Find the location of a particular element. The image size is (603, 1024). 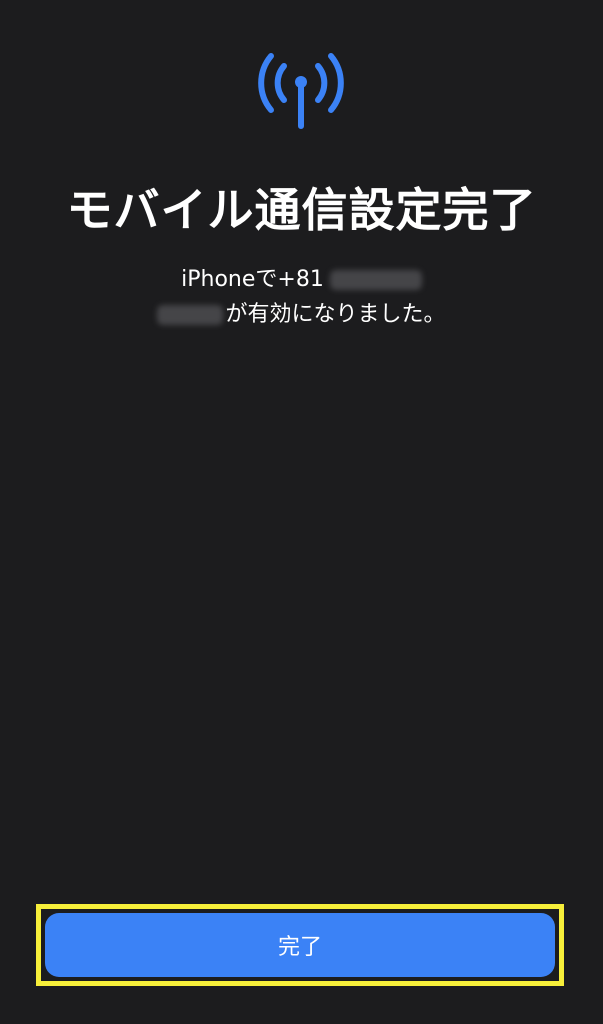

description-line-1: iPhoneで+81 is located at coordinates (301, 279).